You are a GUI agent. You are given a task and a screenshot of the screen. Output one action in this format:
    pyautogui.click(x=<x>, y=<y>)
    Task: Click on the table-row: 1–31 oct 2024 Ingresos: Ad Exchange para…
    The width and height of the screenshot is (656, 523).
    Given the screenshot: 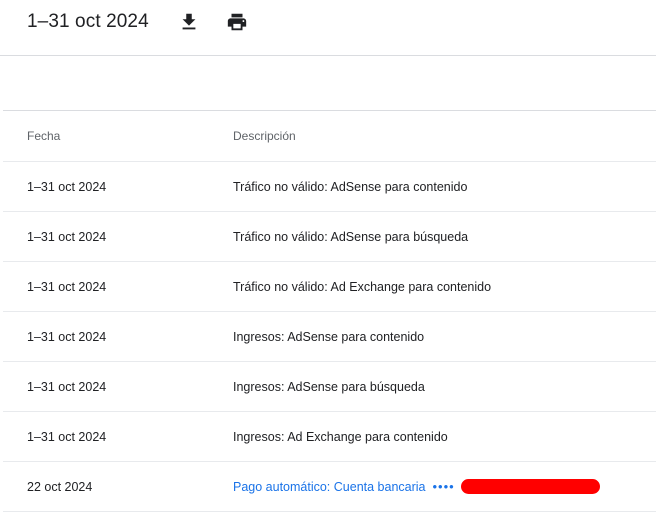 What is the action you would take?
    pyautogui.click(x=329, y=437)
    